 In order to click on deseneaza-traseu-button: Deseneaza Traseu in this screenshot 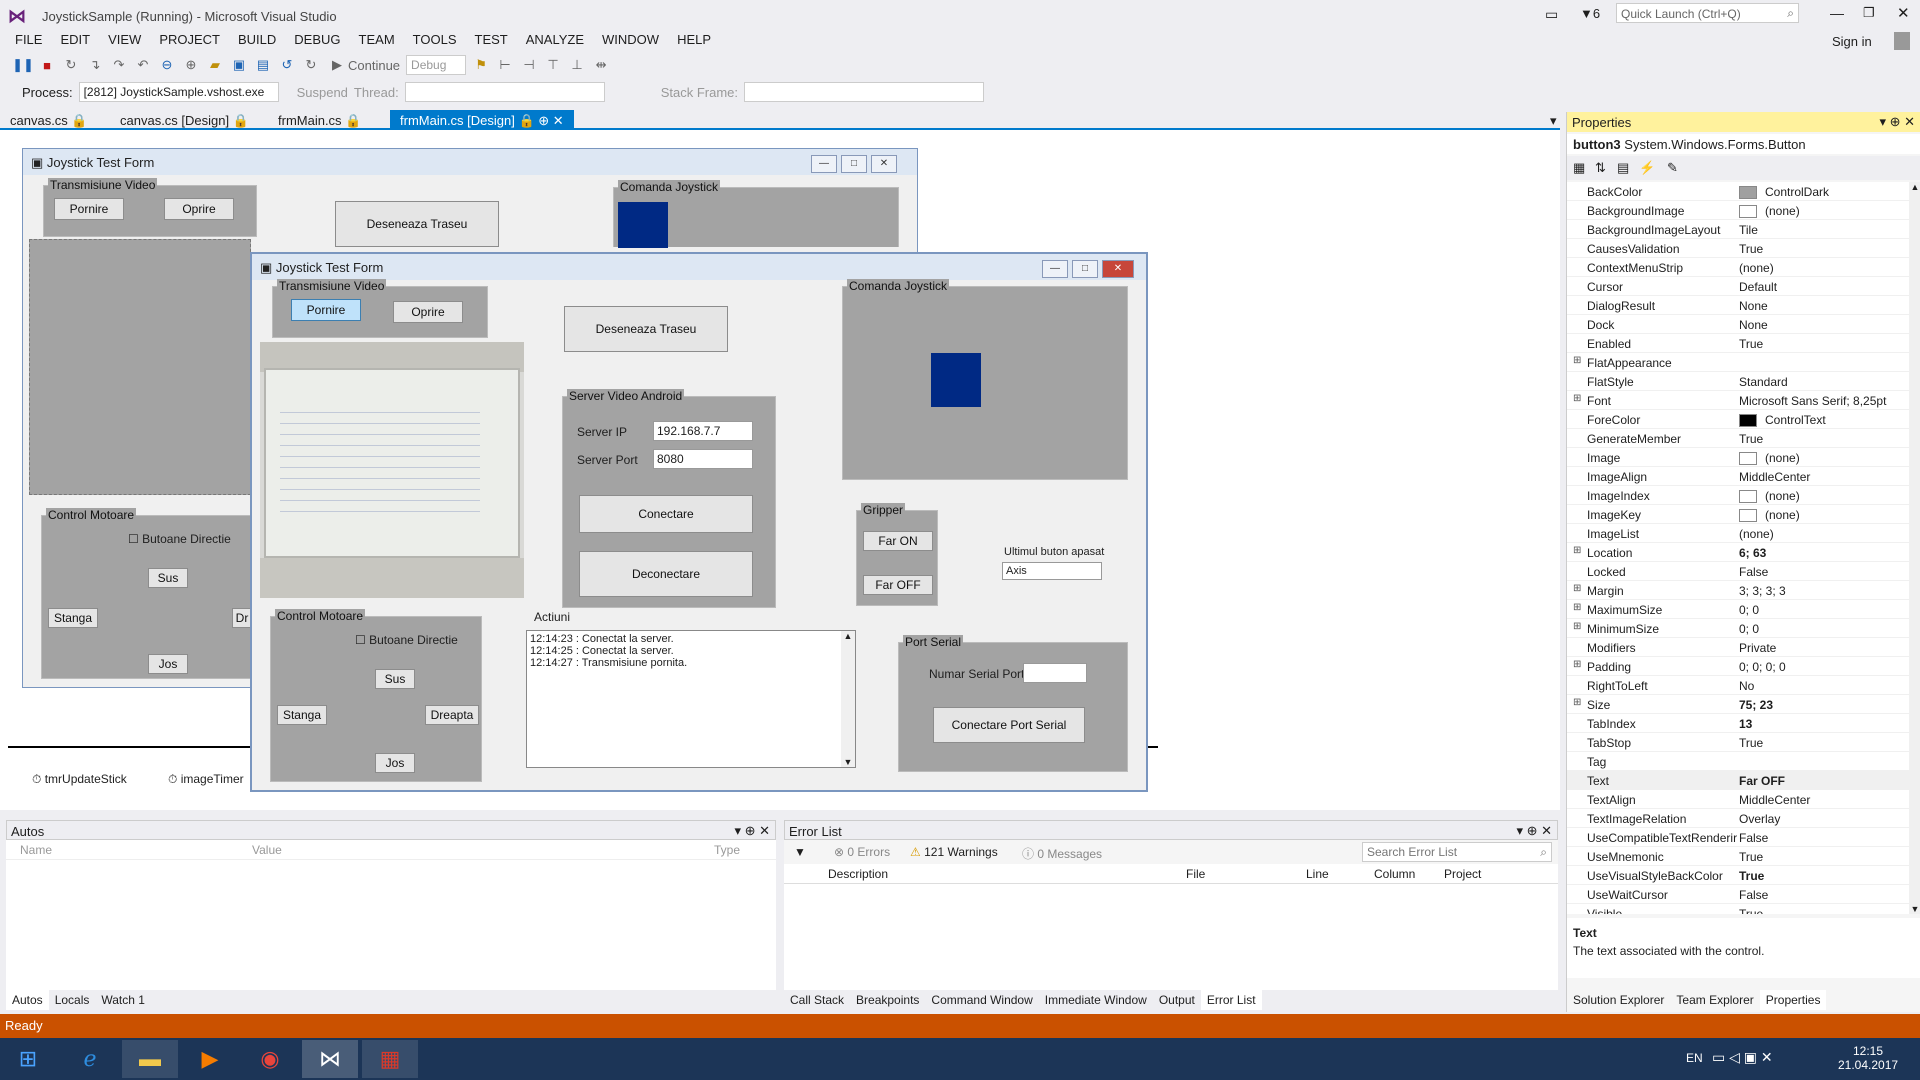, I will do `click(646, 329)`.